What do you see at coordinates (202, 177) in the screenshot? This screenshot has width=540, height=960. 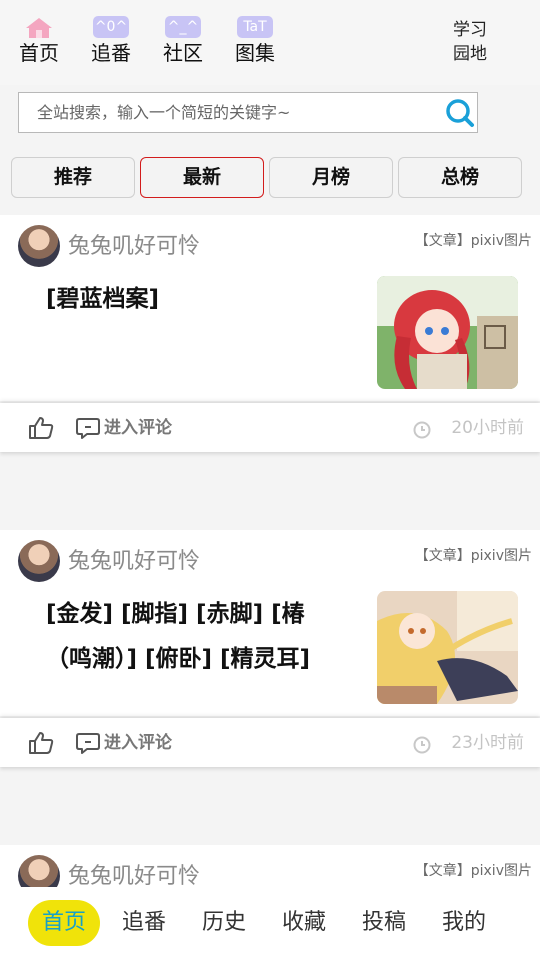 I see `tab-latest: 最新` at bounding box center [202, 177].